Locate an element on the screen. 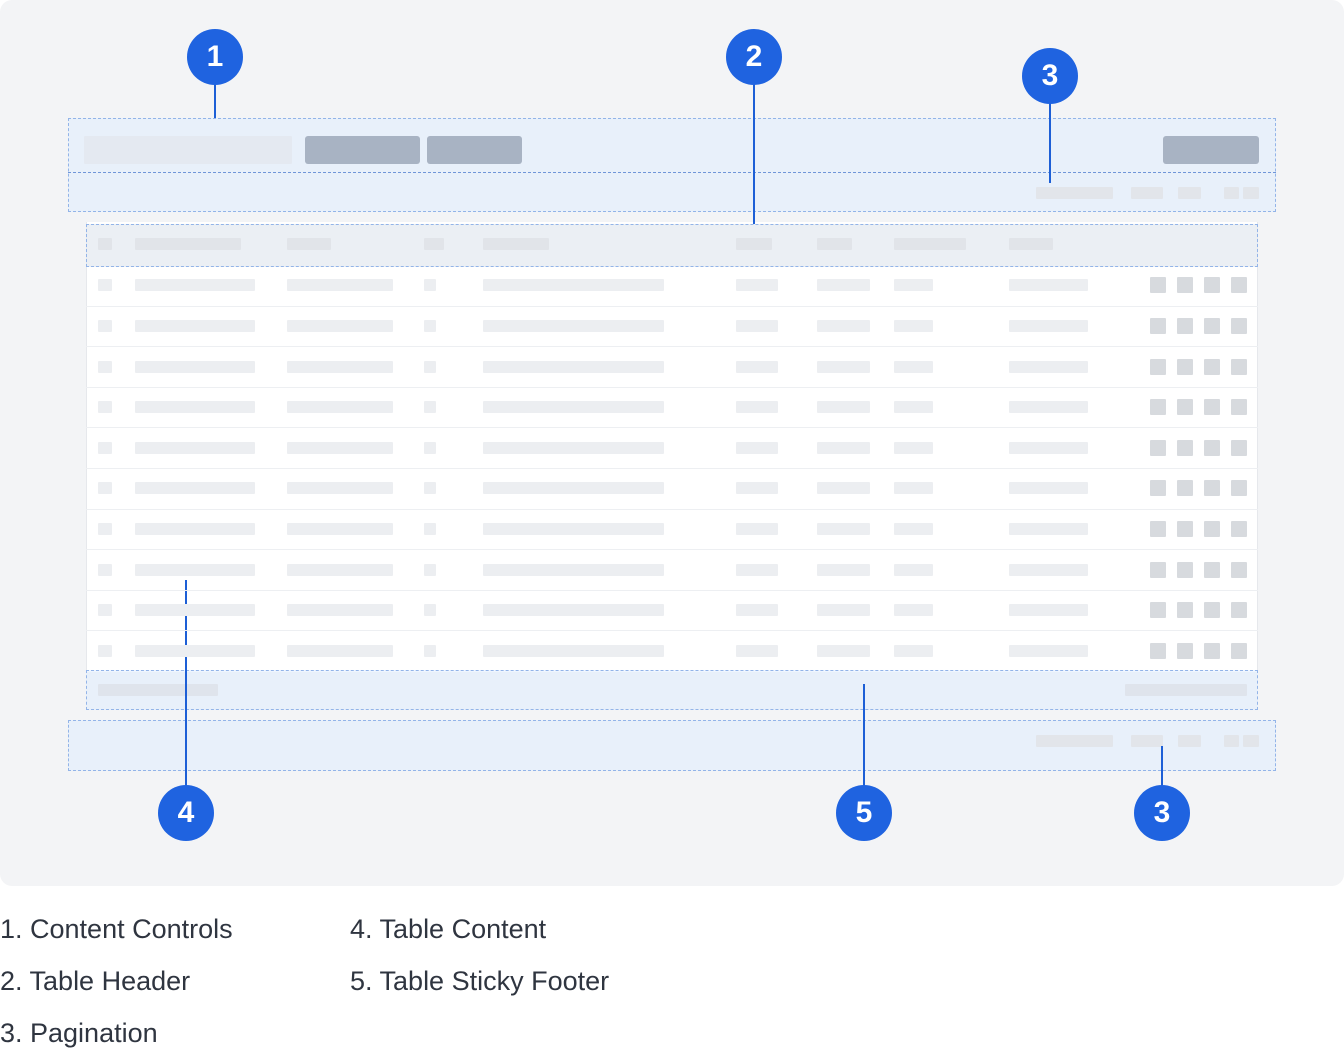 The image size is (1344, 1058). leader-line-3-top is located at coordinates (1050, 143).